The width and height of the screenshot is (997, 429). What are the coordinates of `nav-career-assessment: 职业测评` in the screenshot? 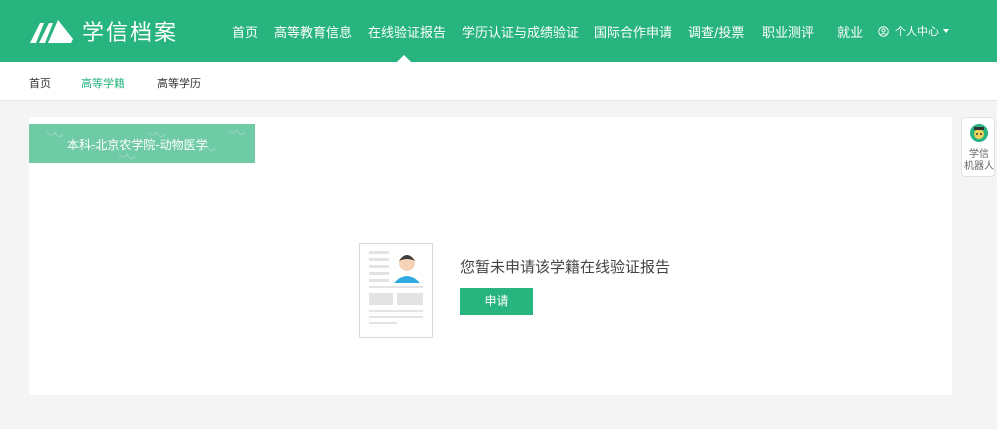 It's located at (788, 31).